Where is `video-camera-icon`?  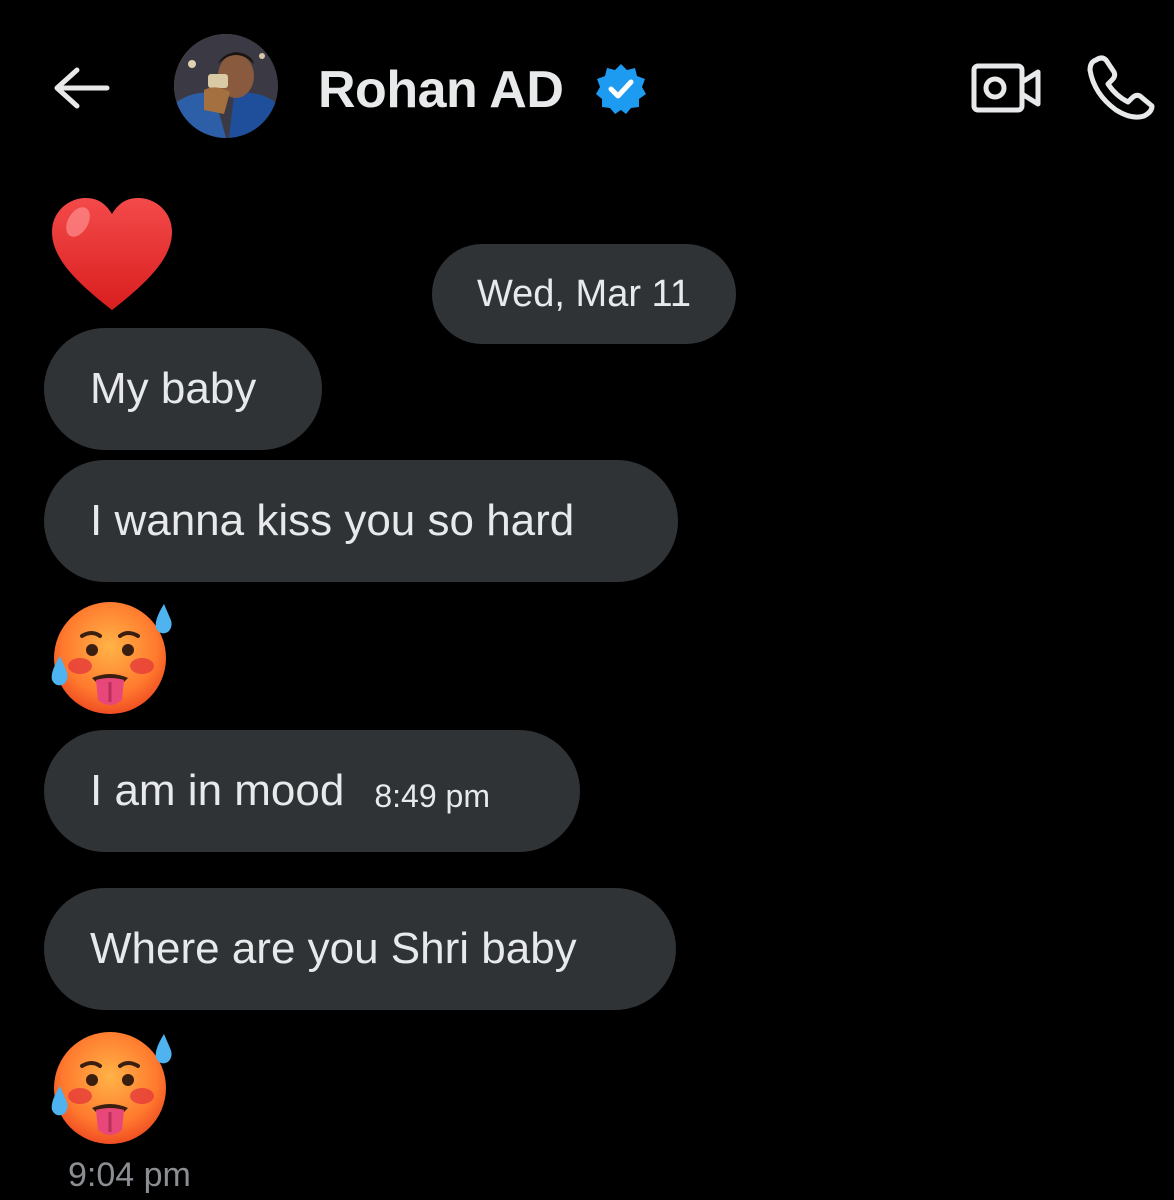 video-camera-icon is located at coordinates (1006, 88).